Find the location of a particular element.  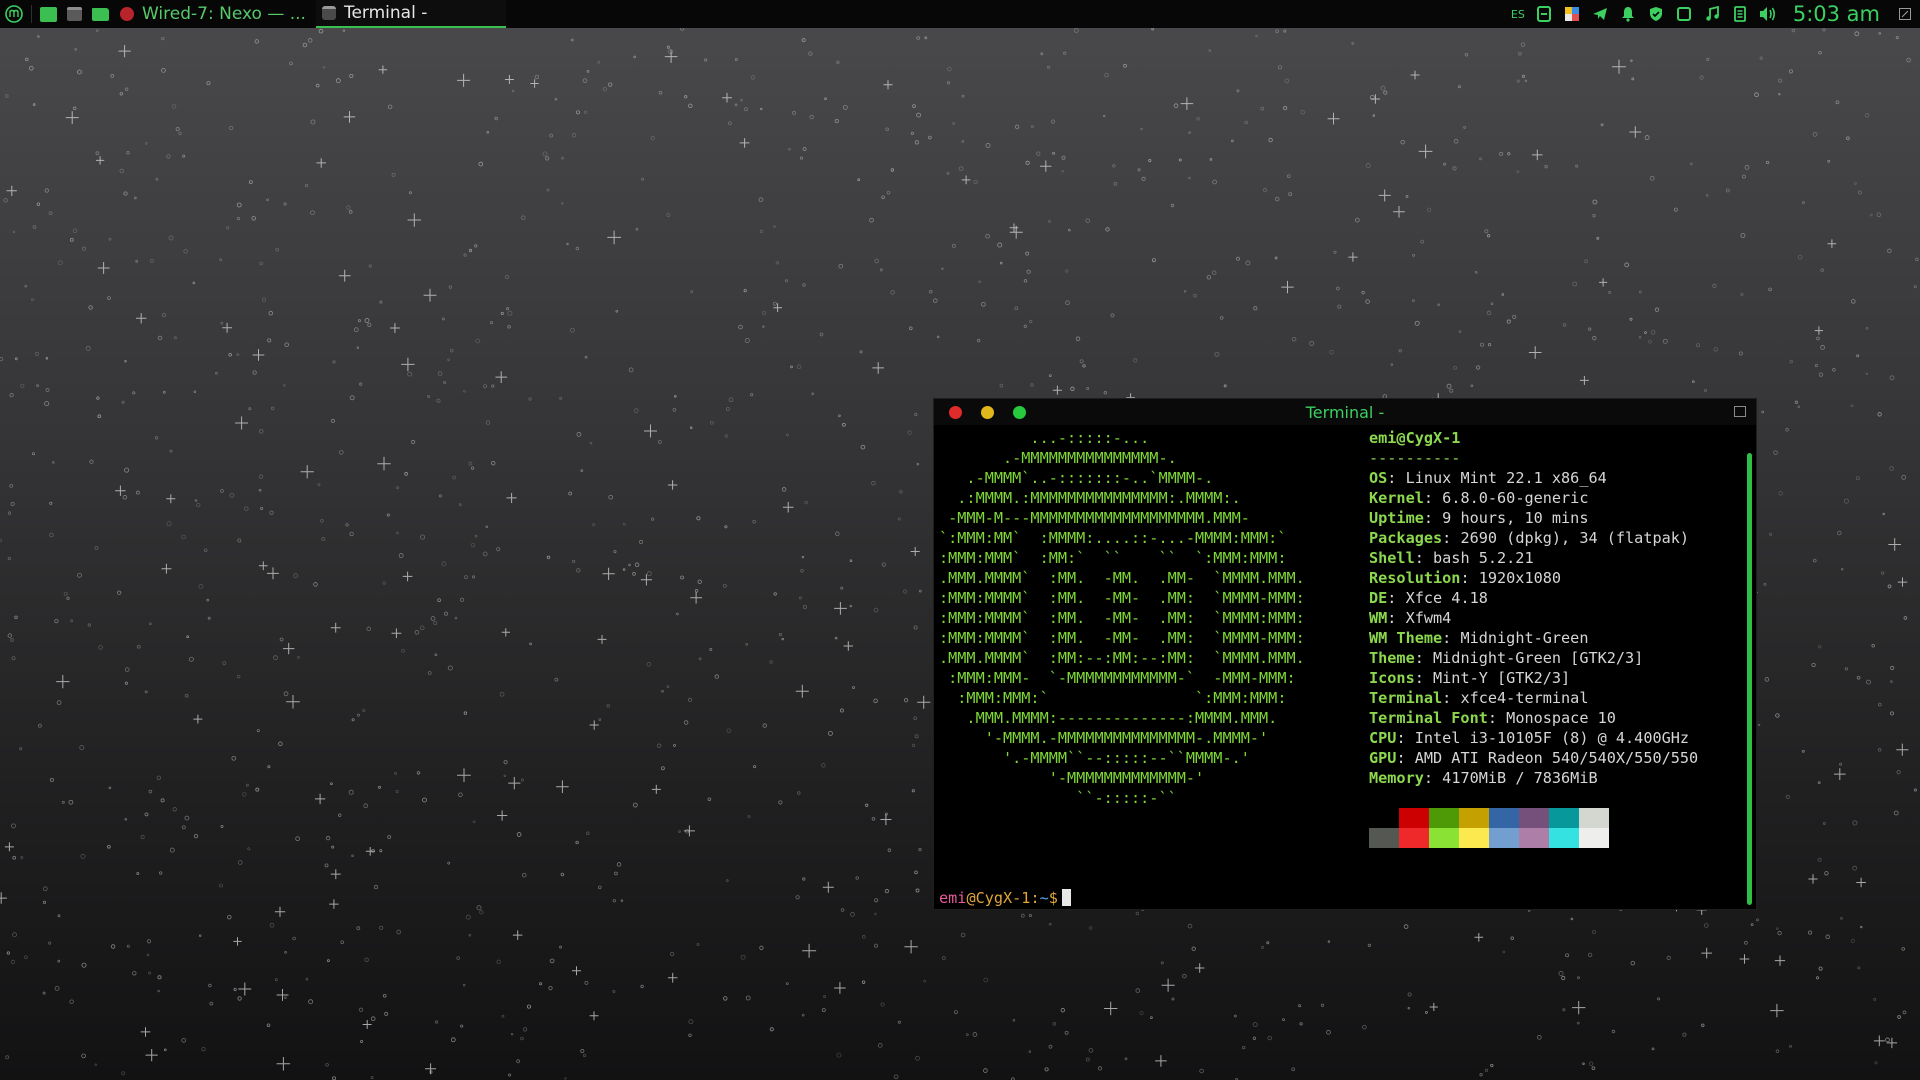

info-key: Memory is located at coordinates (1396, 778).